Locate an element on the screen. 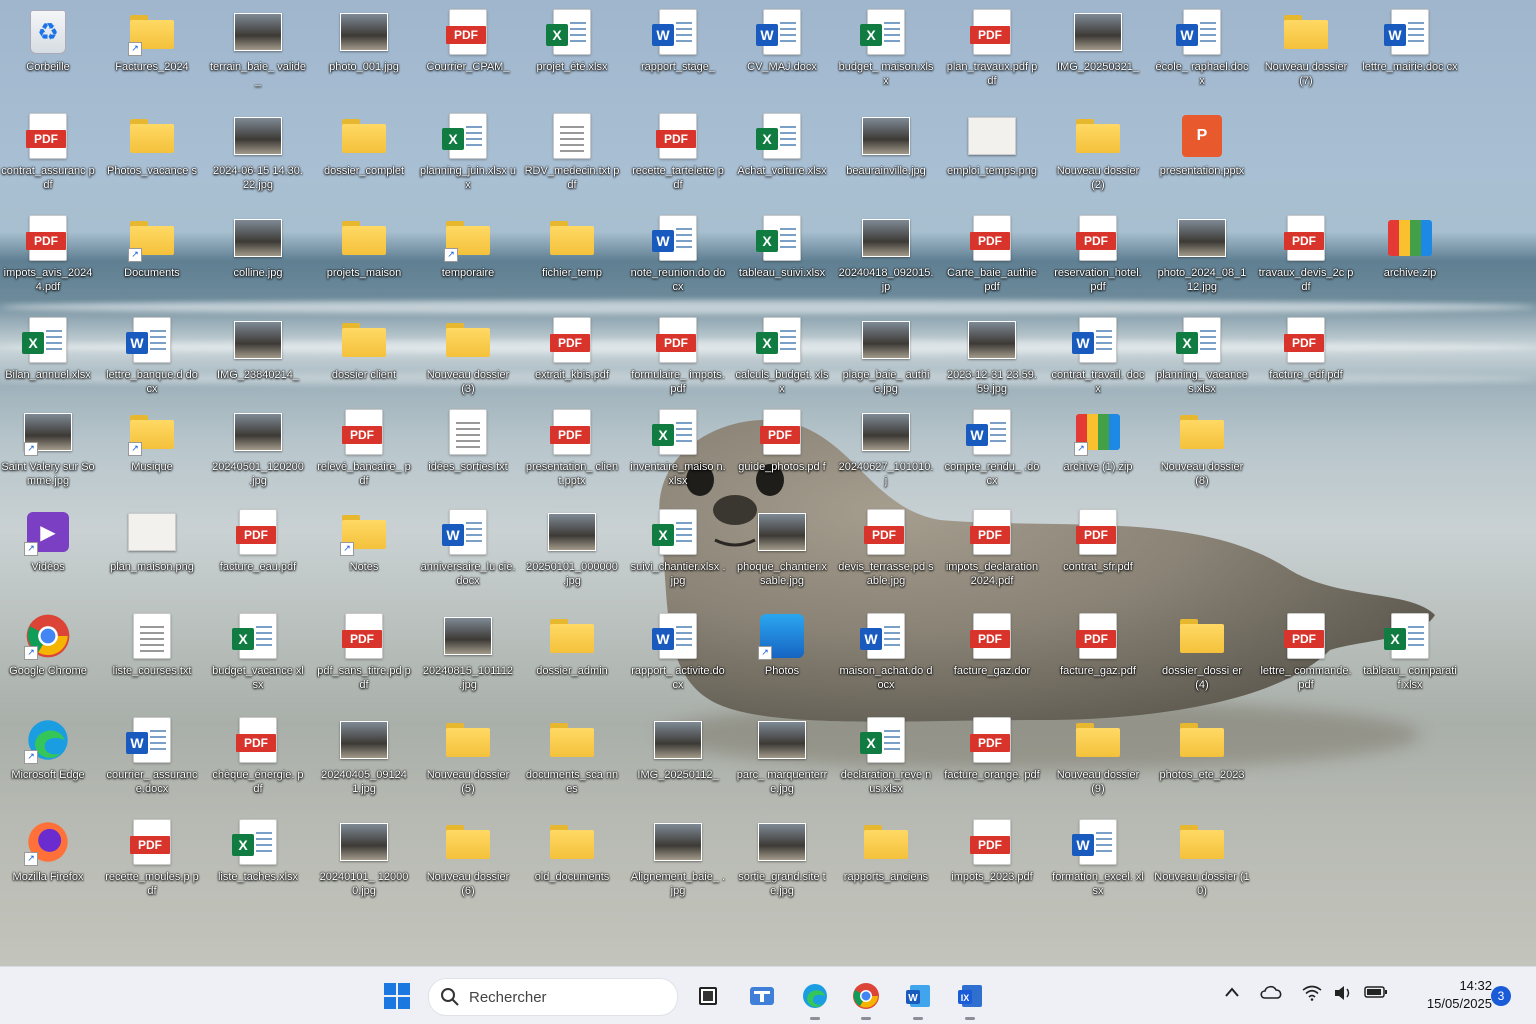 The height and width of the screenshot is (1024, 1536). desktop-icon: 20250101_000000 .jpg is located at coordinates (572, 548).